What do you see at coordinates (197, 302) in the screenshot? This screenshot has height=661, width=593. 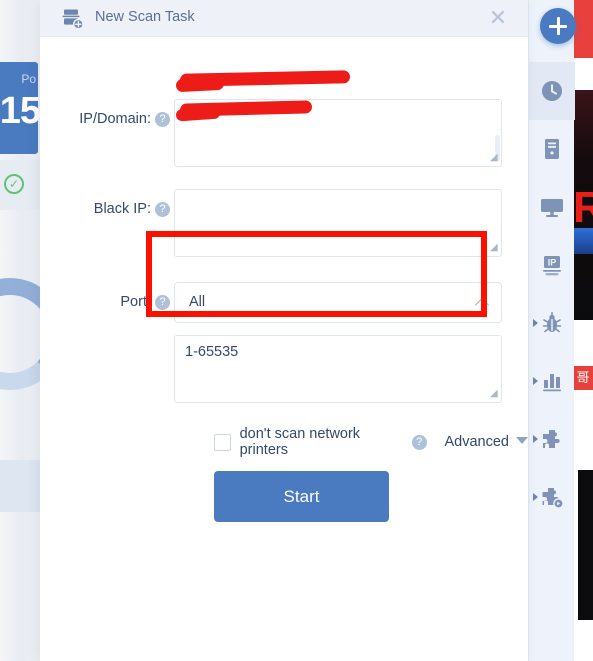 I see `port-preset-value: All` at bounding box center [197, 302].